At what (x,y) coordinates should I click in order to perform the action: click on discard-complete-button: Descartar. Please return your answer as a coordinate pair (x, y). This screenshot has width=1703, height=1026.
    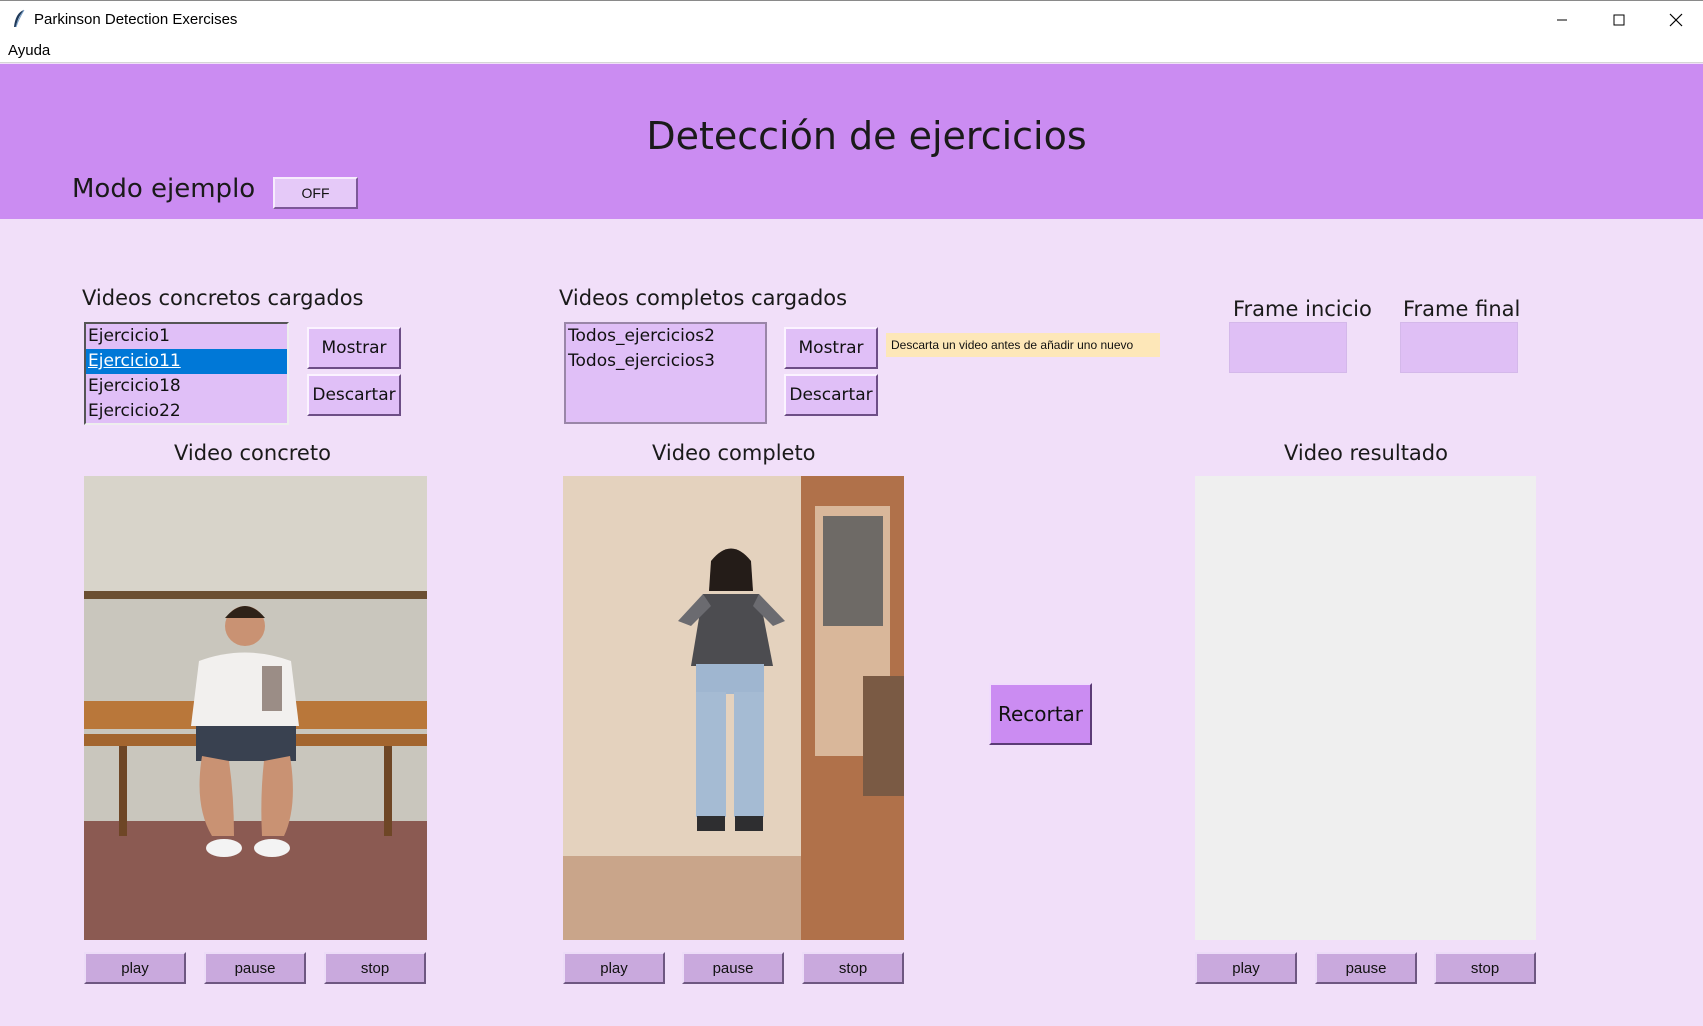
    Looking at the image, I should click on (831, 395).